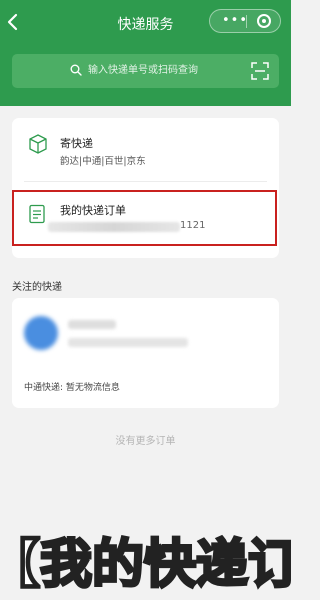  Describe the element at coordinates (144, 218) in the screenshot. I see `annotation-highlight-box` at that location.